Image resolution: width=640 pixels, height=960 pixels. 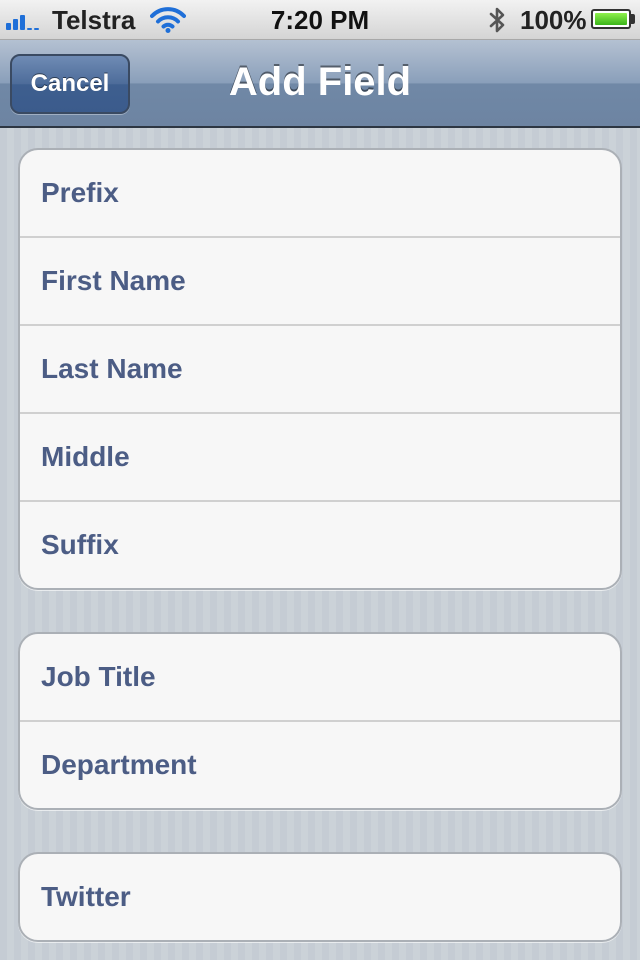 I want to click on field-option-middle: Middle, so click(x=320, y=458).